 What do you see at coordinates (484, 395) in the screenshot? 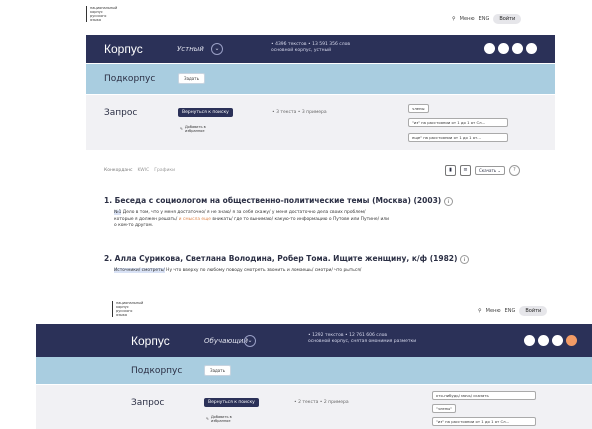
I see `query-tag: кто-нибудь/ мочь/ сказать` at bounding box center [484, 395].